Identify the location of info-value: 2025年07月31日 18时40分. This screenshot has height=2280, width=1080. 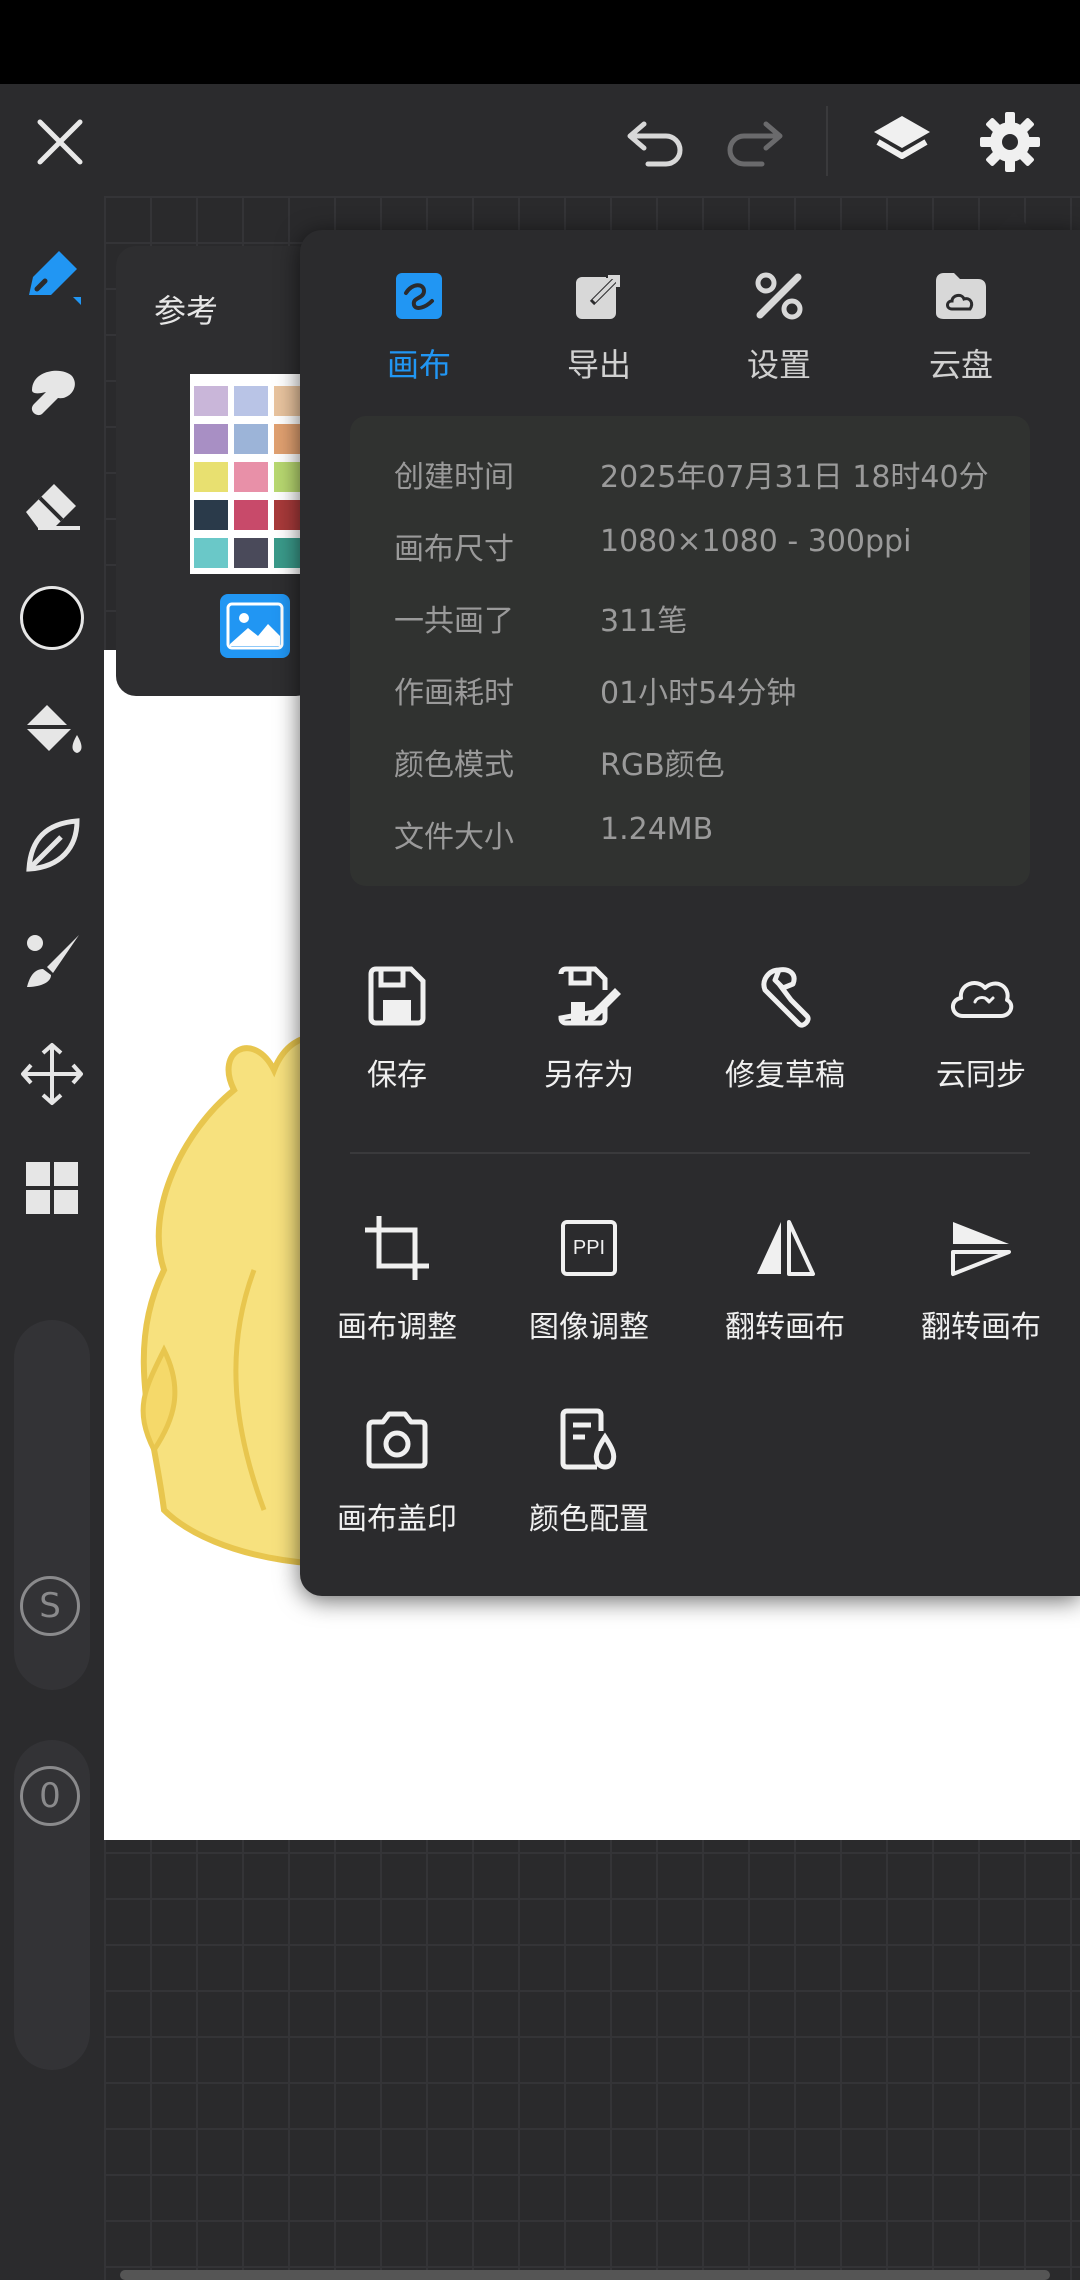
(794, 477).